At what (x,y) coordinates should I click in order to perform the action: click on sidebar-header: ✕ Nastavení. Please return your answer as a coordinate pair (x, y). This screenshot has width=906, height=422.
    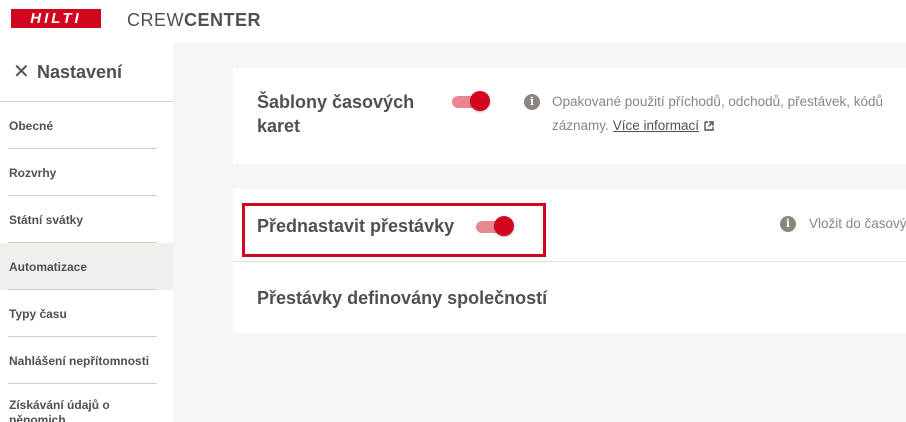
    Looking at the image, I should click on (86, 72).